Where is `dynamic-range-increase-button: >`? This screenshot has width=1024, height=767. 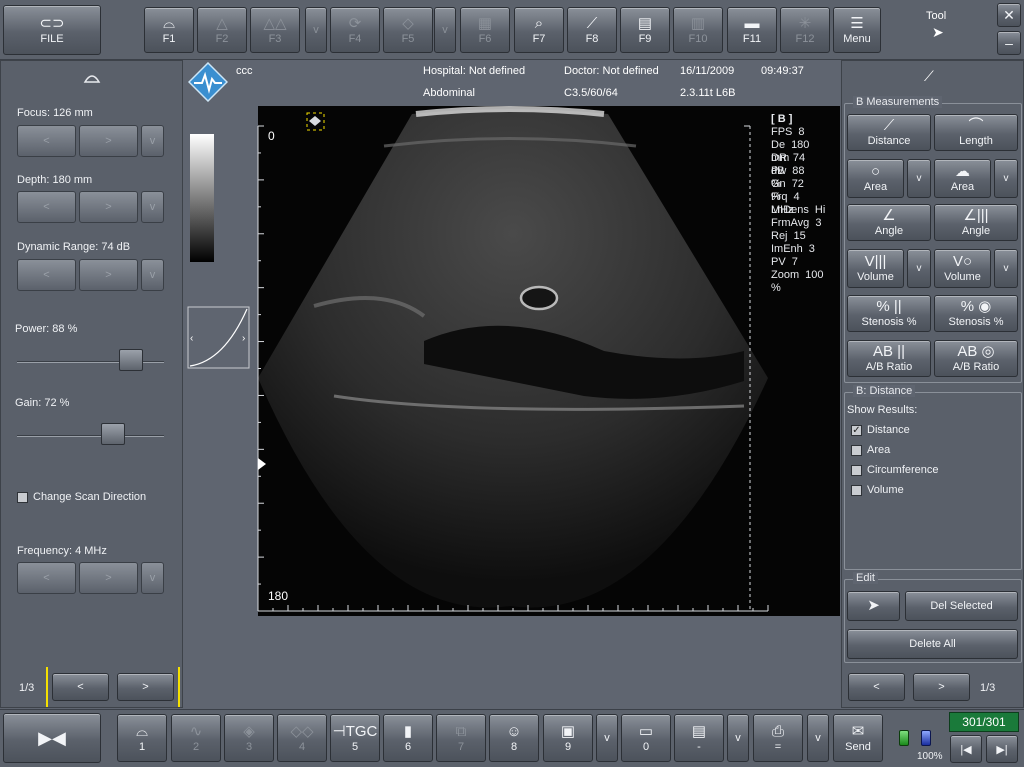
dynamic-range-increase-button: > is located at coordinates (108, 275).